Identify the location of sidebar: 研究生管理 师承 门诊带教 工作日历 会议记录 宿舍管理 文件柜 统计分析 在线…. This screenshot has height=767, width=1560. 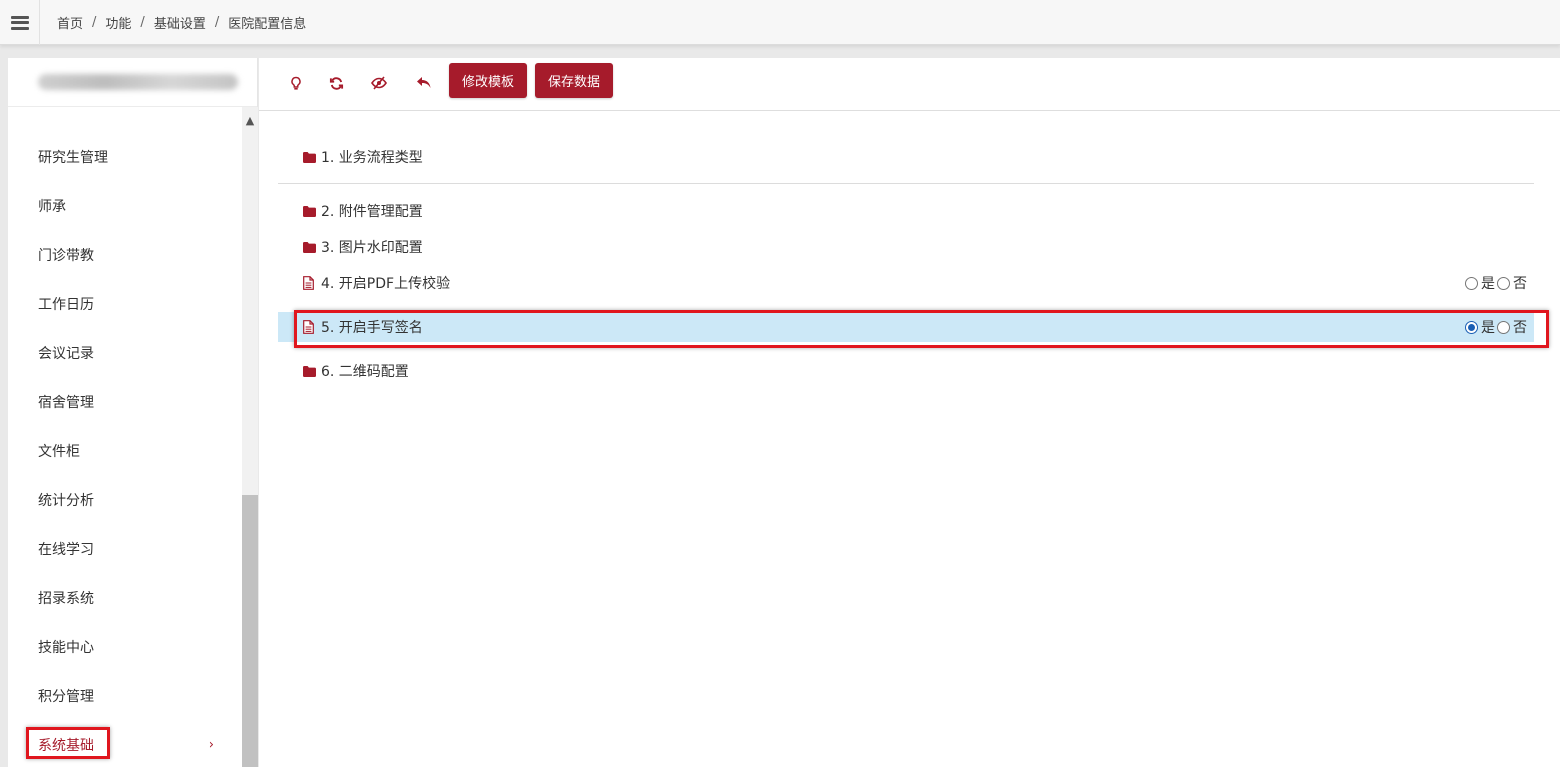
(133, 412).